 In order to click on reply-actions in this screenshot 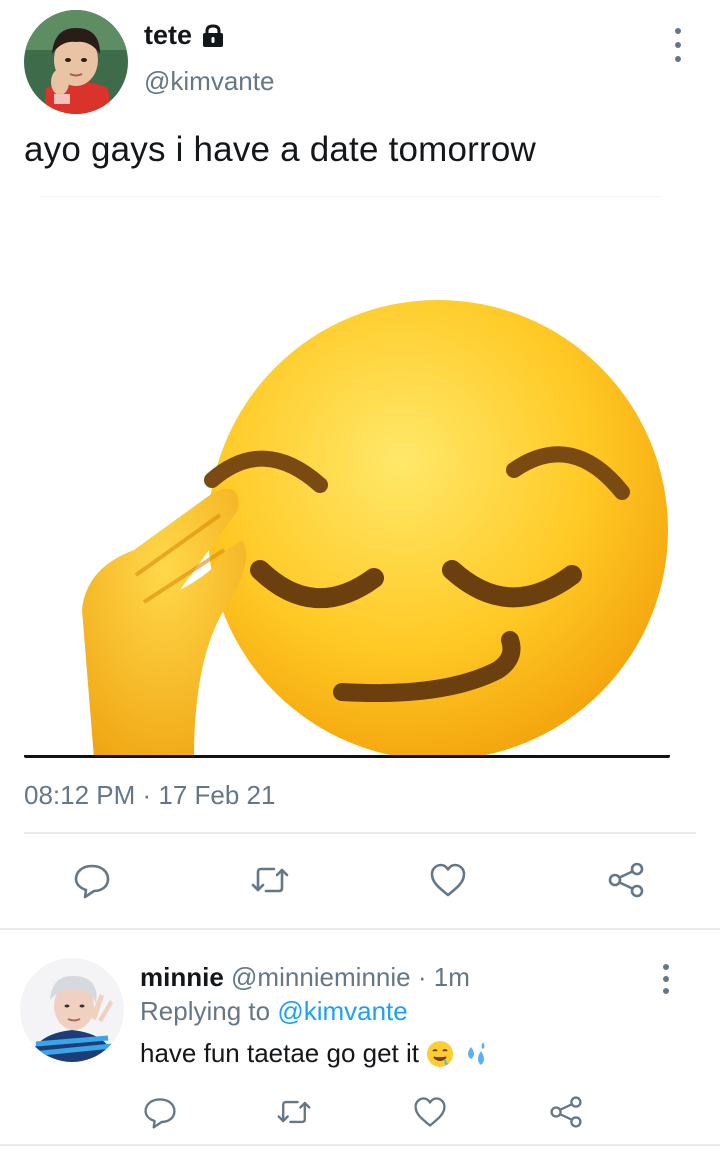, I will do `click(360, 1112)`.